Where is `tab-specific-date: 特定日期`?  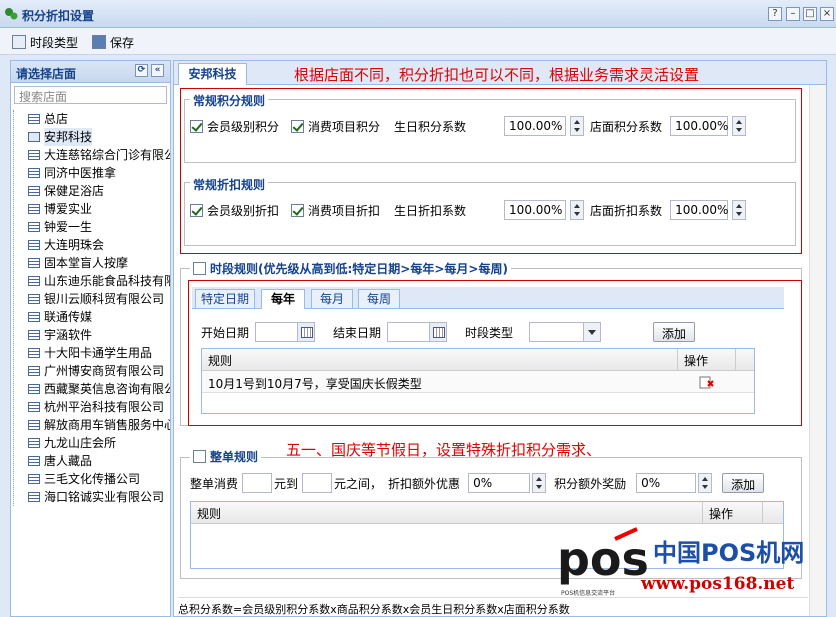
tab-specific-date: 特定日期 is located at coordinates (225, 299).